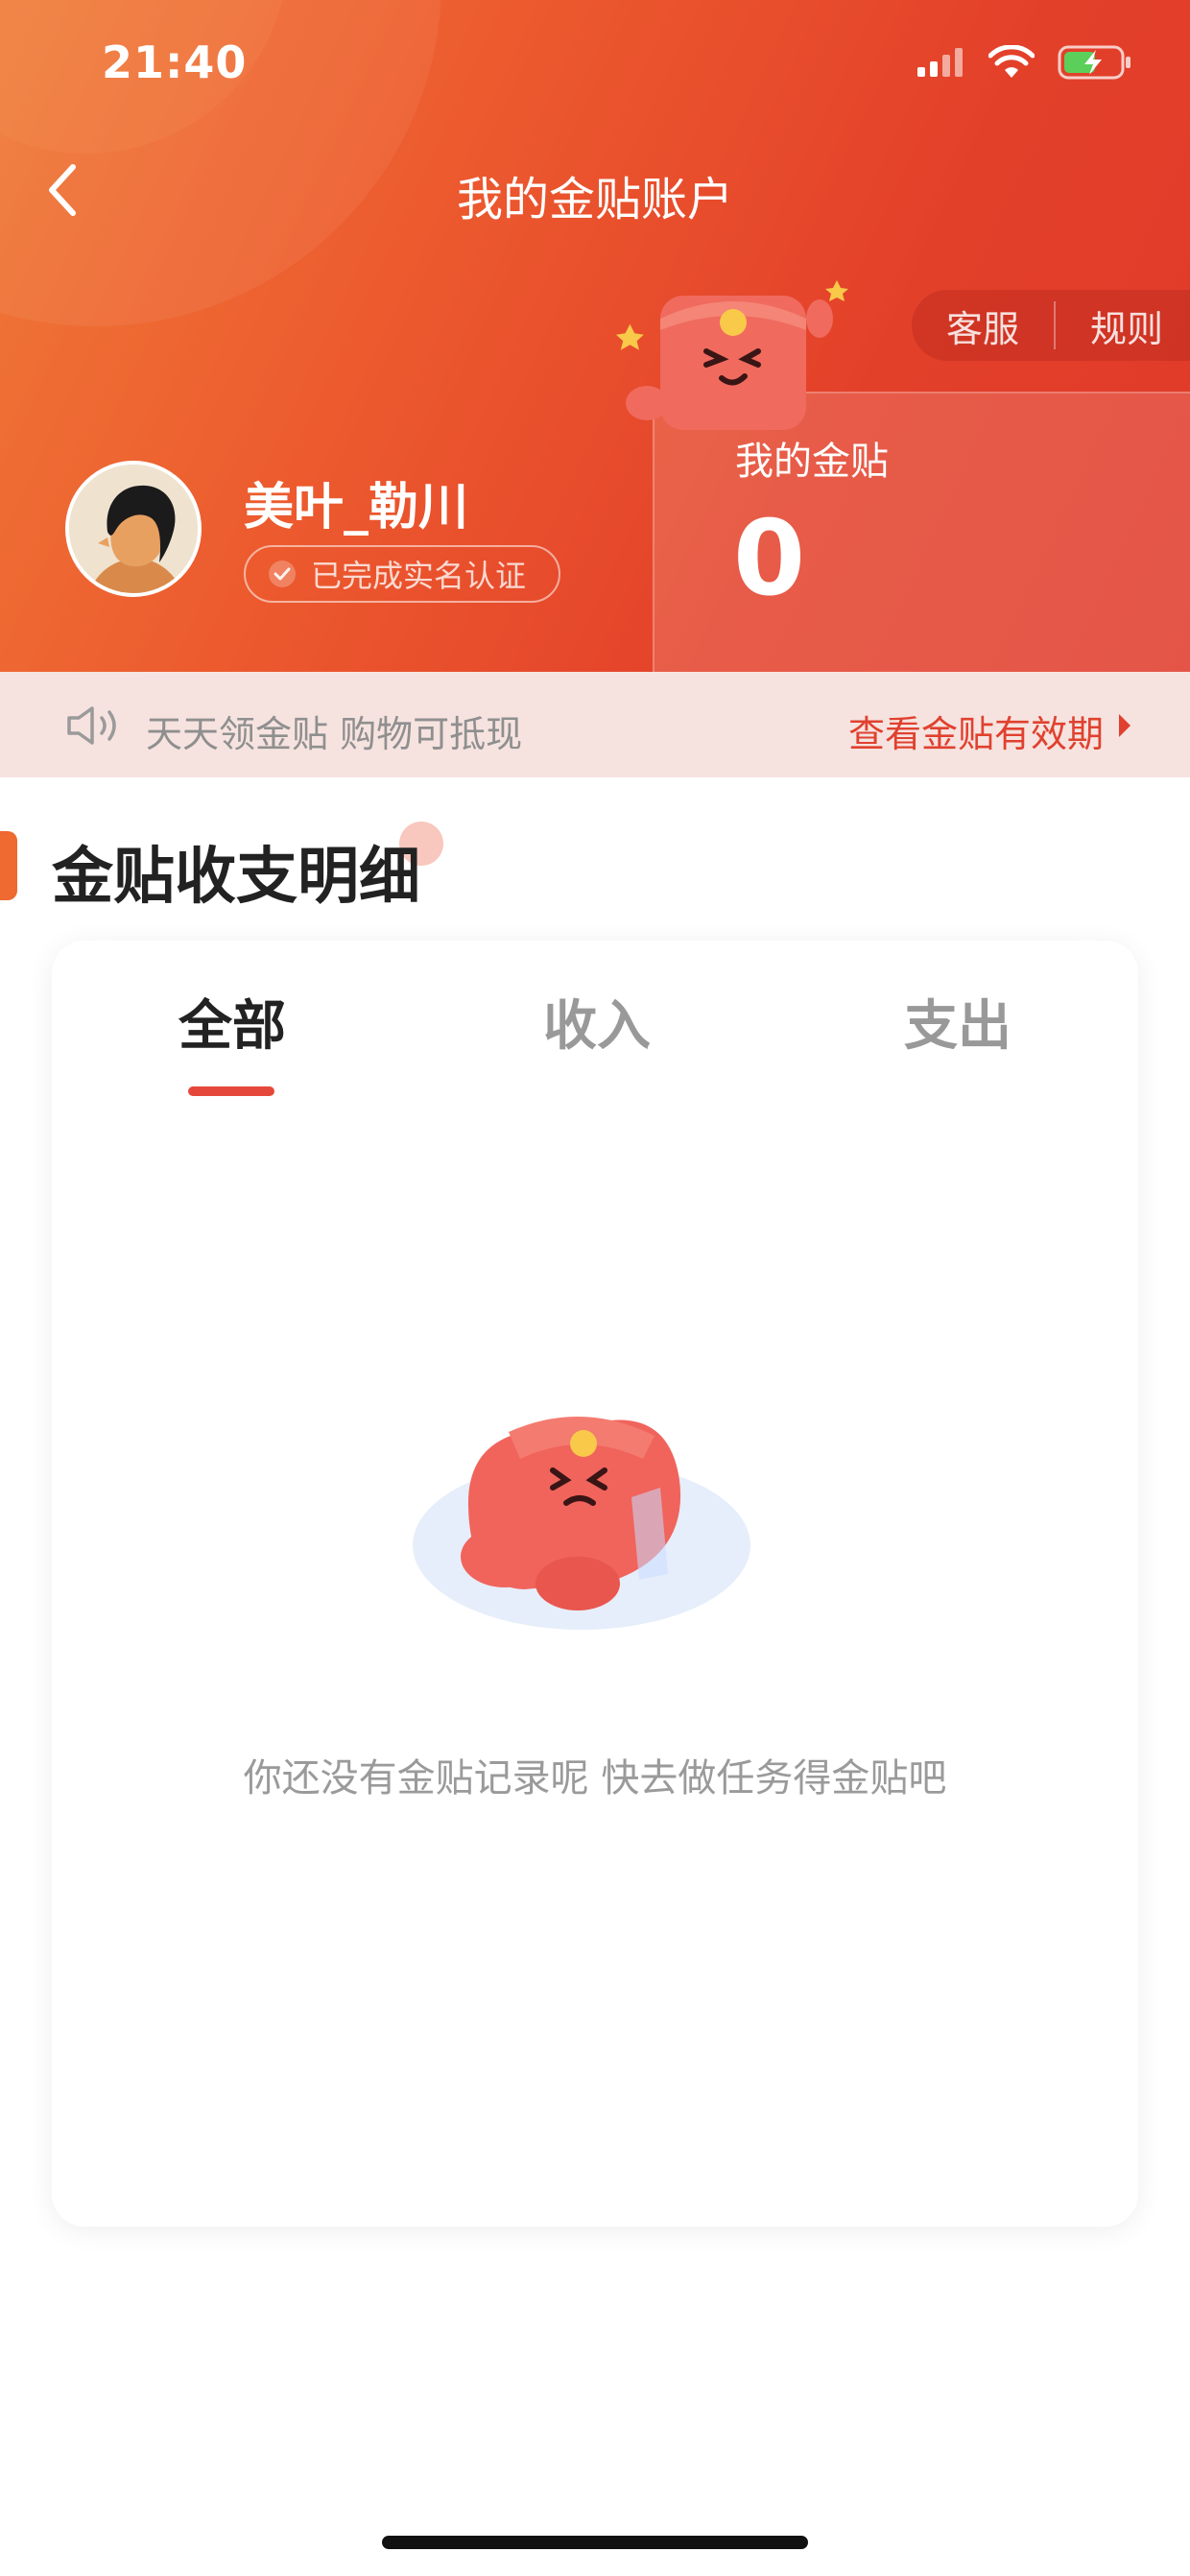 The width and height of the screenshot is (1190, 2576). What do you see at coordinates (595, 724) in the screenshot?
I see `notice-bar: 天天领金贴 购物可抵现 查看金贴有效期` at bounding box center [595, 724].